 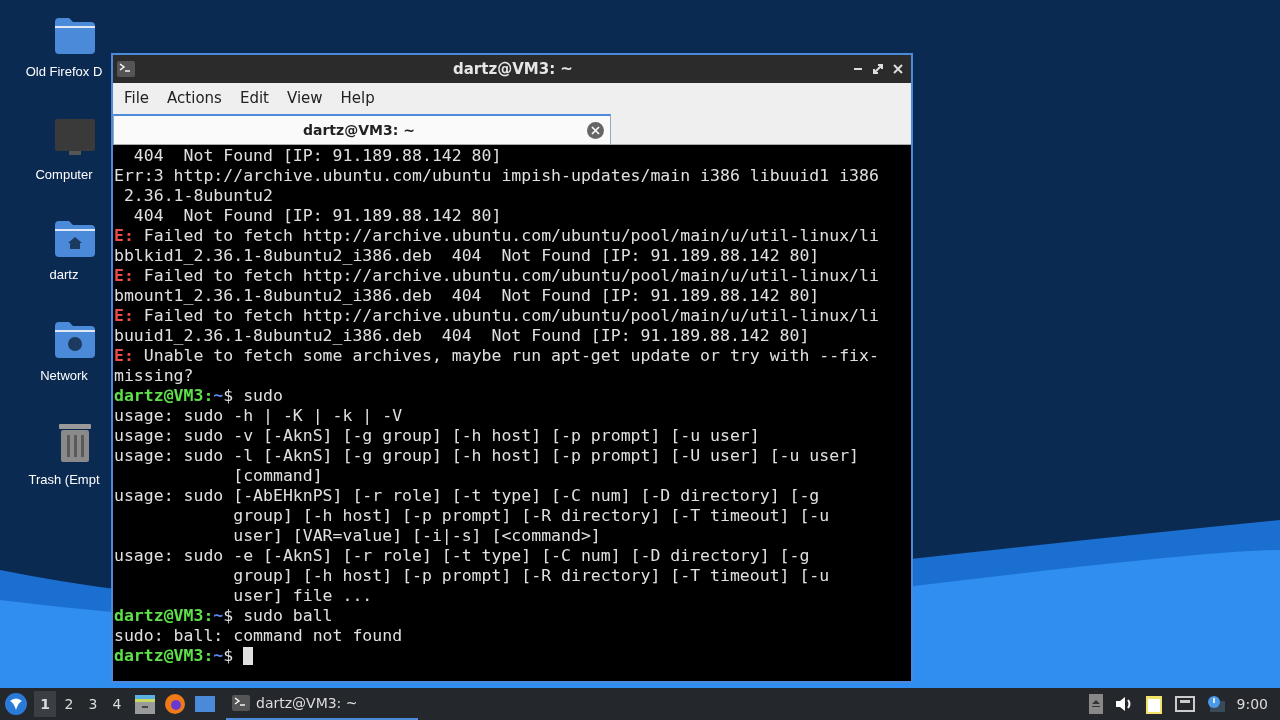 I want to click on terminal-line: 2.36.1-8ubuntu2, so click(x=197, y=196).